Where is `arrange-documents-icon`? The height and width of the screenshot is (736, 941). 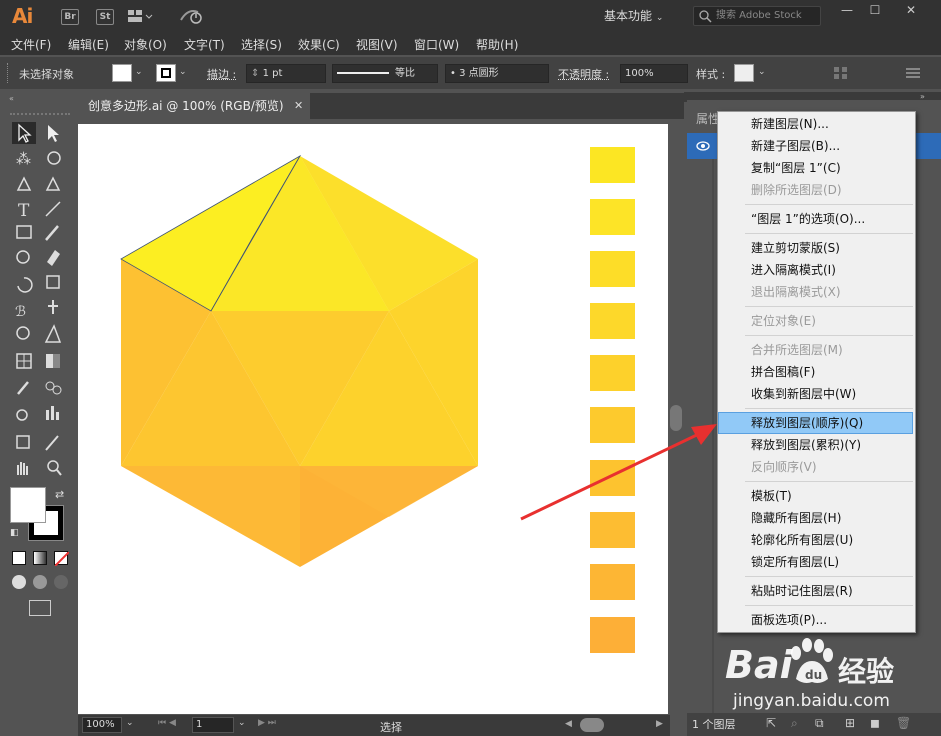
arrange-documents-icon is located at coordinates (140, 16).